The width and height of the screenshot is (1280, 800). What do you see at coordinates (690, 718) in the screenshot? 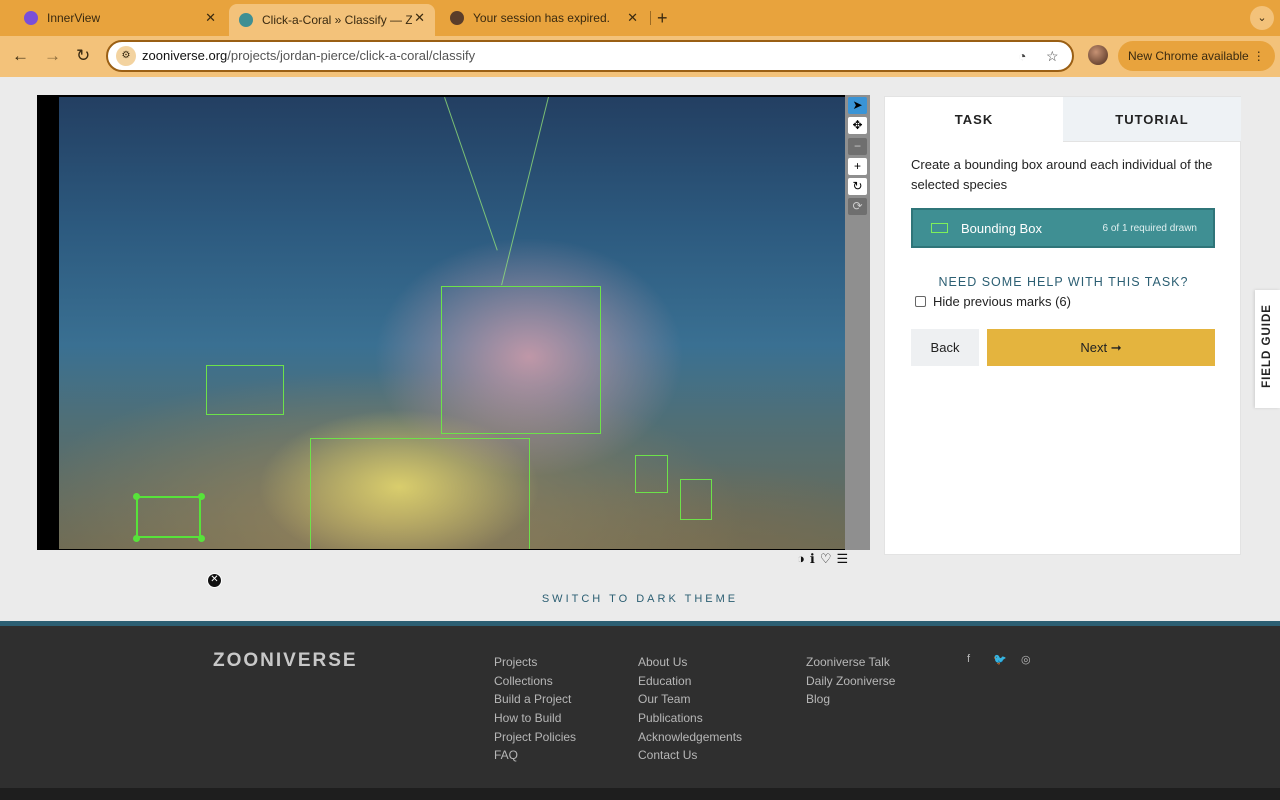
I see `footer-link: Publications` at bounding box center [690, 718].